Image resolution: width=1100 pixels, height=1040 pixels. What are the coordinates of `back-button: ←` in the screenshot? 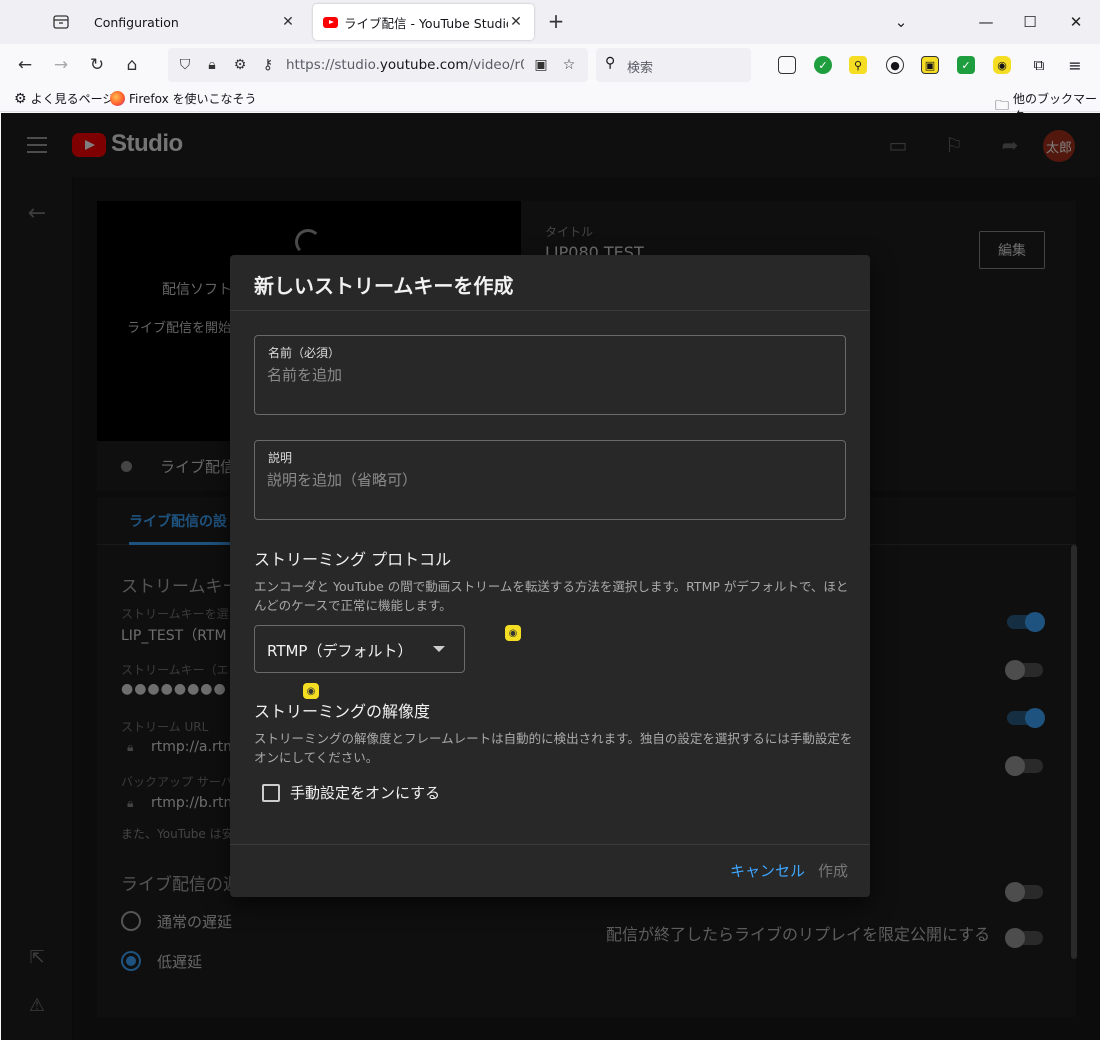 It's located at (25, 65).